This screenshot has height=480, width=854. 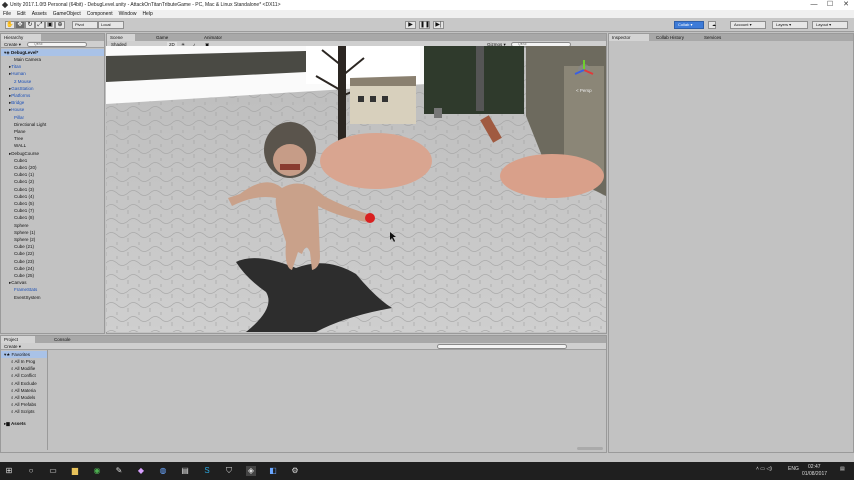 What do you see at coordinates (30, 25) in the screenshot?
I see `rotate-tool-icon: ↻` at bounding box center [30, 25].